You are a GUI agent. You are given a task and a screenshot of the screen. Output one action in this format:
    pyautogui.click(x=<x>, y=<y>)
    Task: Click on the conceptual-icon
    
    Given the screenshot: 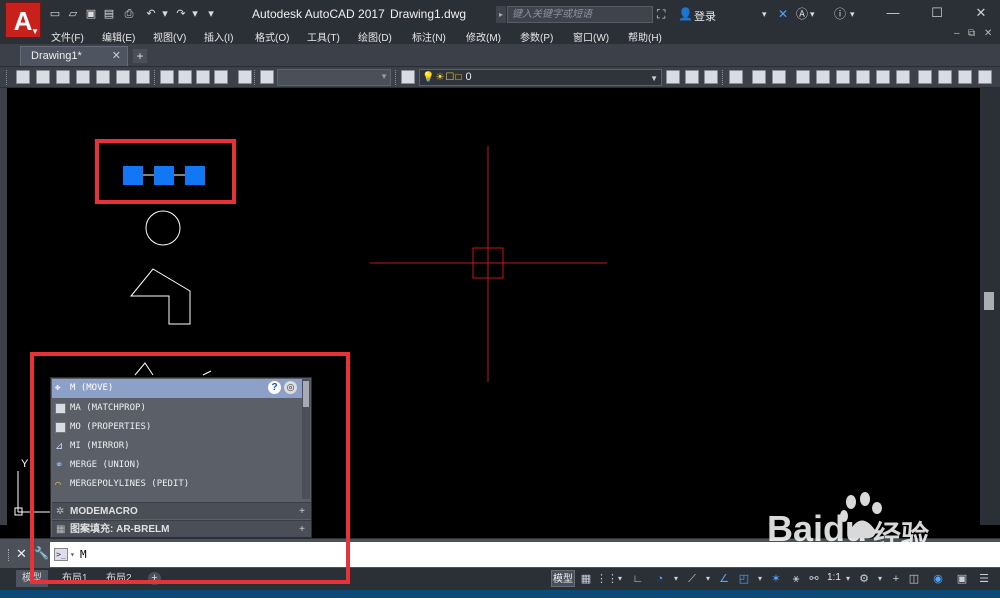 What is the action you would take?
    pyautogui.click(x=103, y=77)
    